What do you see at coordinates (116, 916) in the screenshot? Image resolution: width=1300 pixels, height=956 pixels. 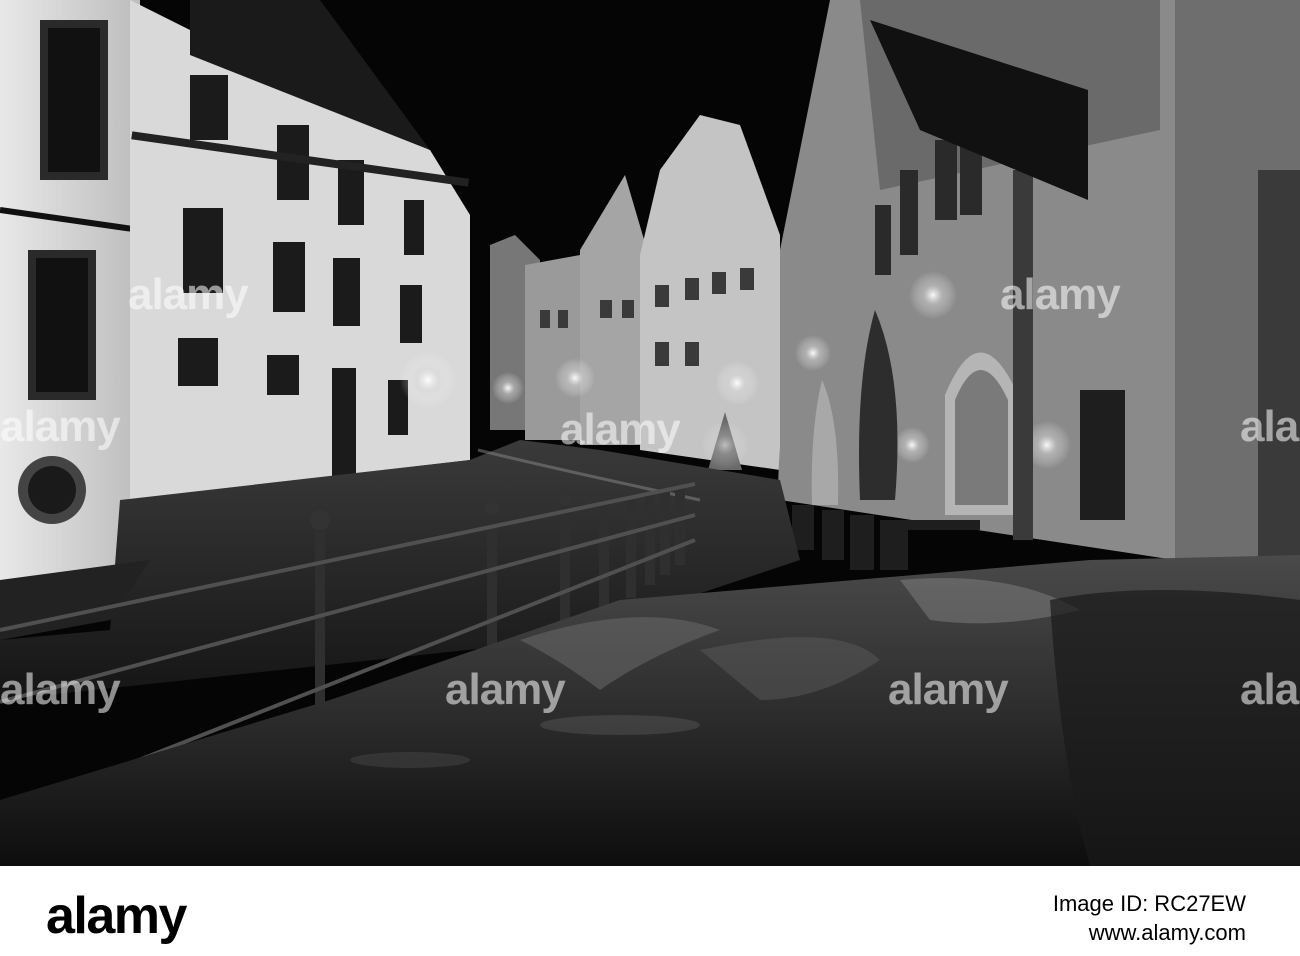 I see `alamy-logo: alamy` at bounding box center [116, 916].